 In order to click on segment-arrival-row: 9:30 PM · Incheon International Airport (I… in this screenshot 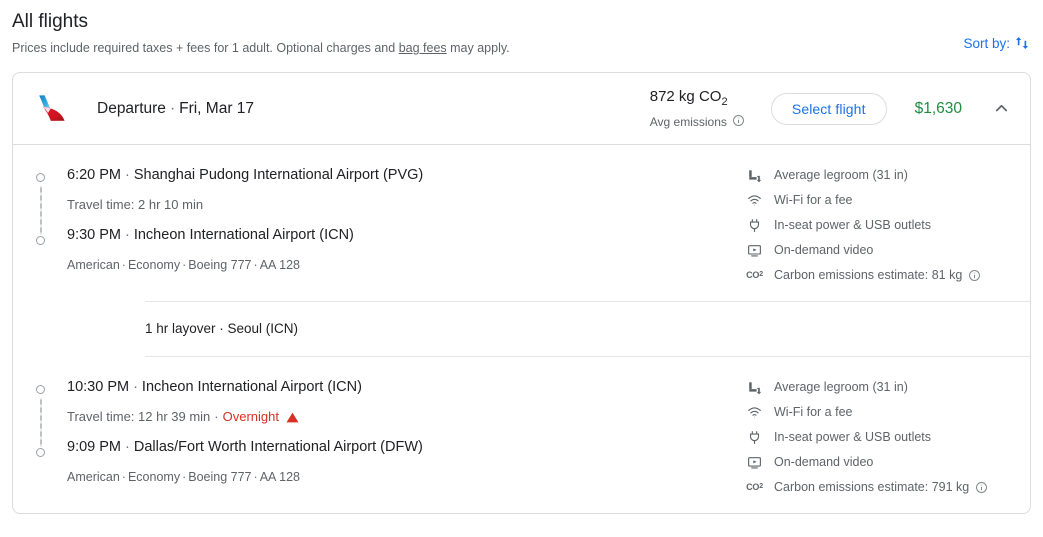, I will do `click(394, 235)`.